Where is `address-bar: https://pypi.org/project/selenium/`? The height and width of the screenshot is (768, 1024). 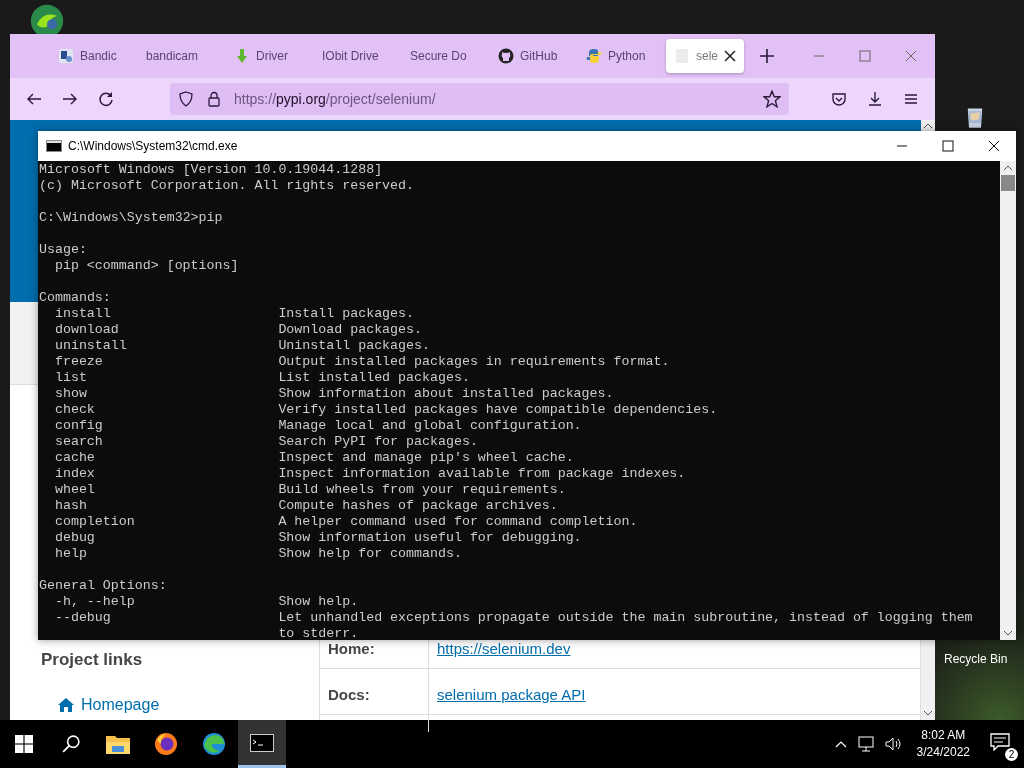 address-bar: https://pypi.org/project/selenium/ is located at coordinates (479, 99).